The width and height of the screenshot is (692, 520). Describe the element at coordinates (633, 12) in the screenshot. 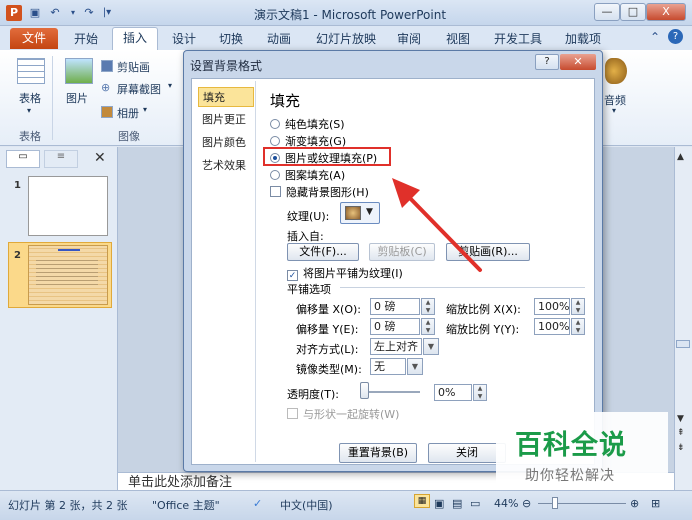

I see `maximize-button: □` at that location.